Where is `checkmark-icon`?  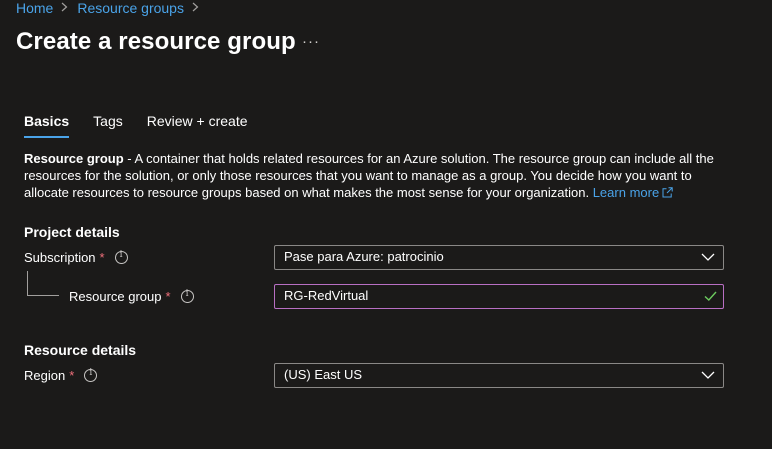
checkmark-icon is located at coordinates (710, 296).